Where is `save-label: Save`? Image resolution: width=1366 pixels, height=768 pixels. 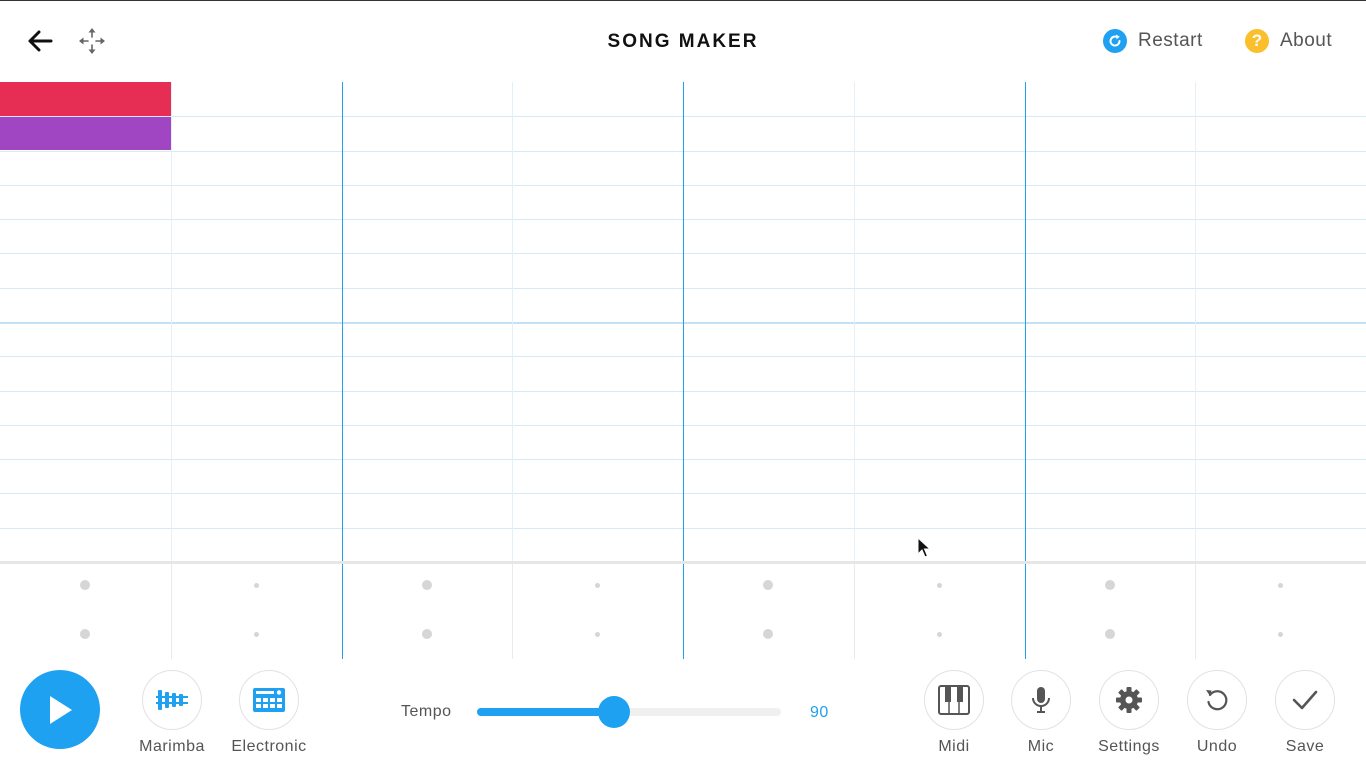 save-label: Save is located at coordinates (1305, 746).